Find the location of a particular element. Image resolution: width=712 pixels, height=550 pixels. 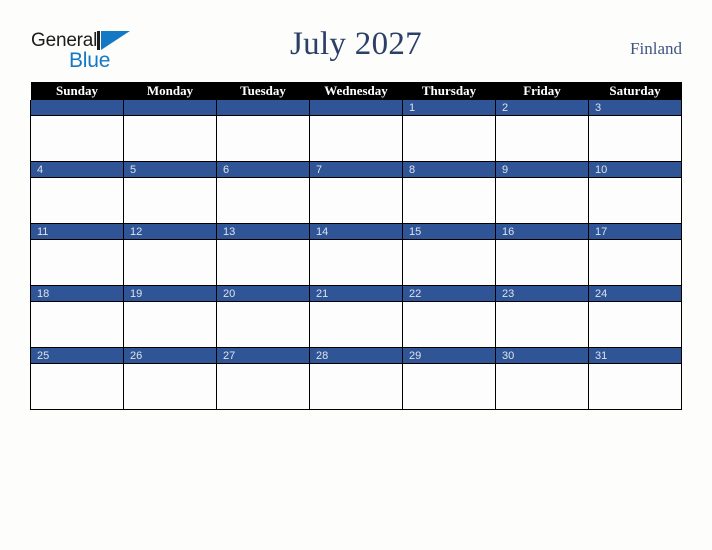

calendar-day-cell: 31 is located at coordinates (635, 378).